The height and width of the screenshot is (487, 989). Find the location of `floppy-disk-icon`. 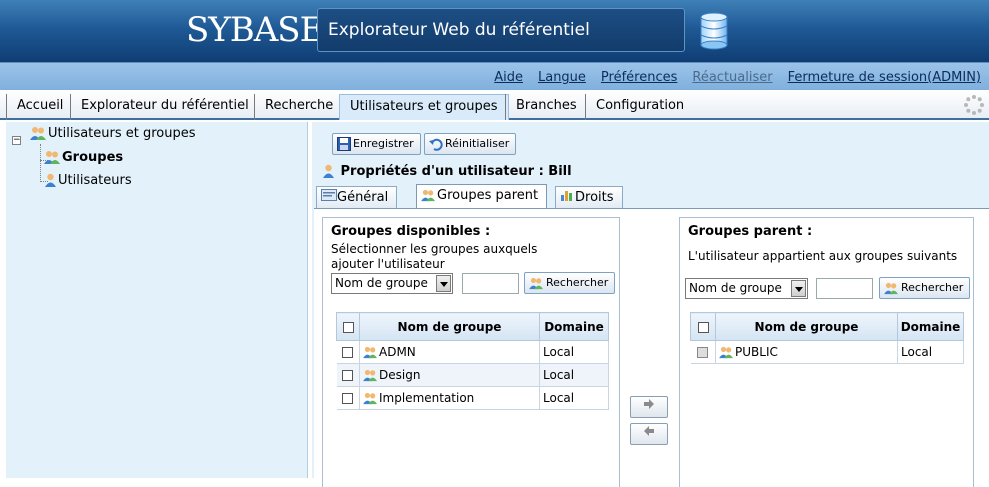

floppy-disk-icon is located at coordinates (344, 144).